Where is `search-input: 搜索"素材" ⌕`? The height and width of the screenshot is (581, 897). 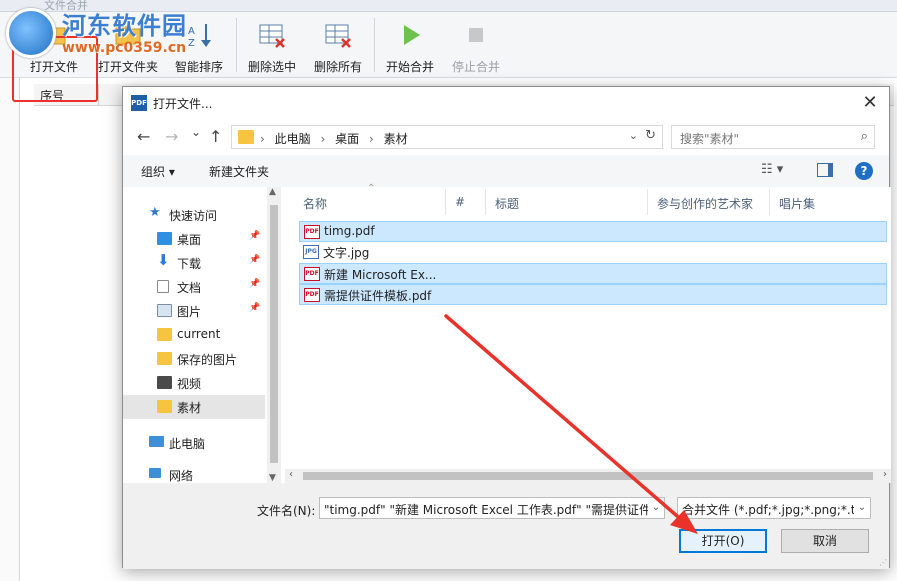 search-input: 搜索"素材" ⌕ is located at coordinates (773, 137).